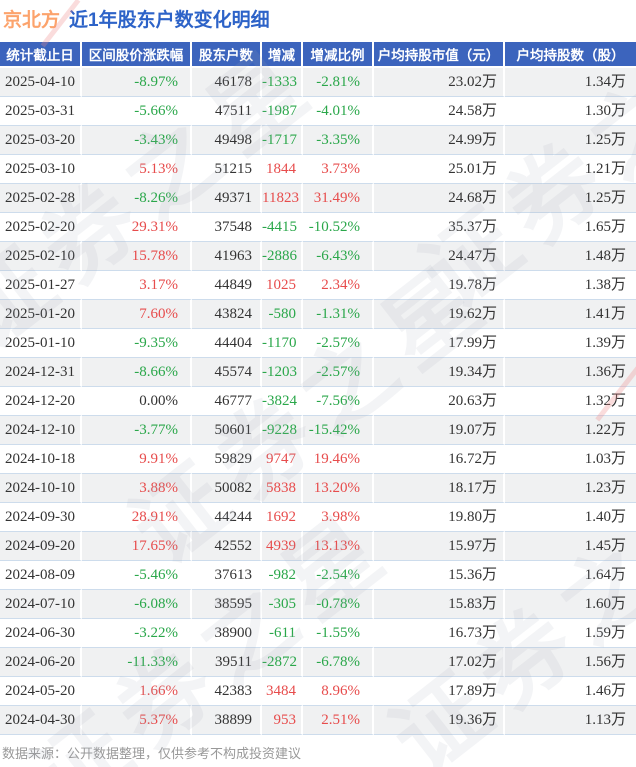 The height and width of the screenshot is (767, 636). I want to click on price-change-cell: 3.88%, so click(137, 488).